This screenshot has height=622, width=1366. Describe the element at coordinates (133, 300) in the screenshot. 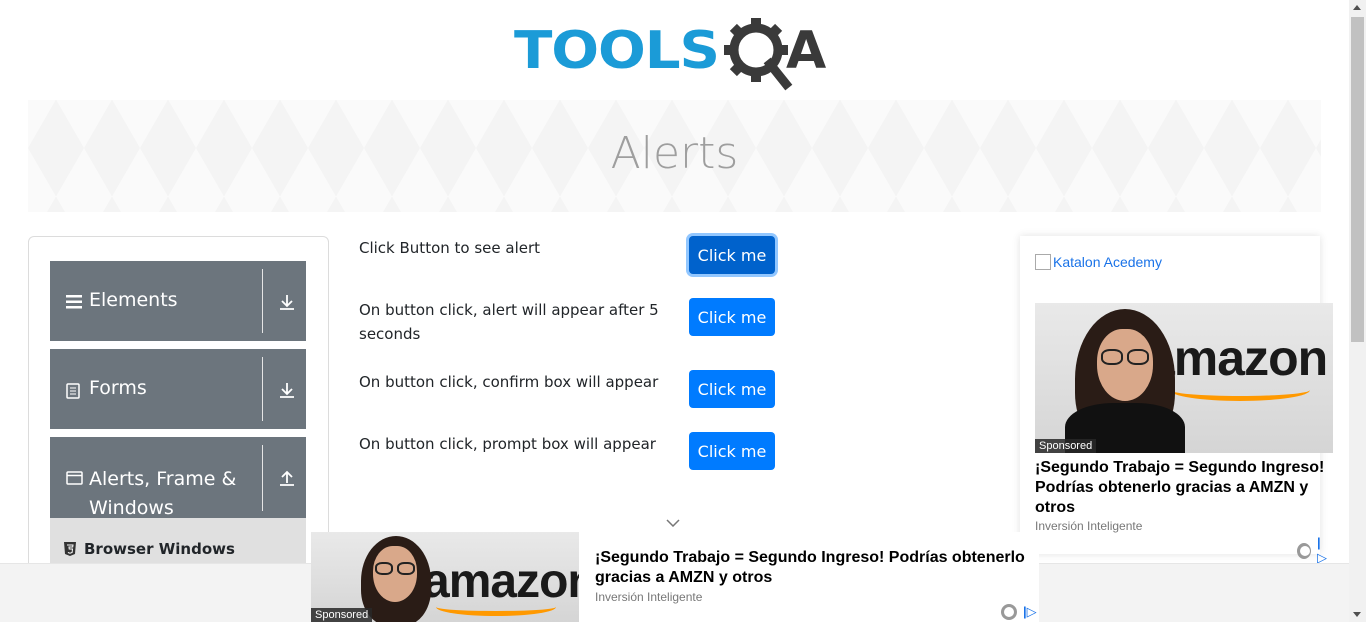

I see `sidebar-group-label: Elements` at that location.